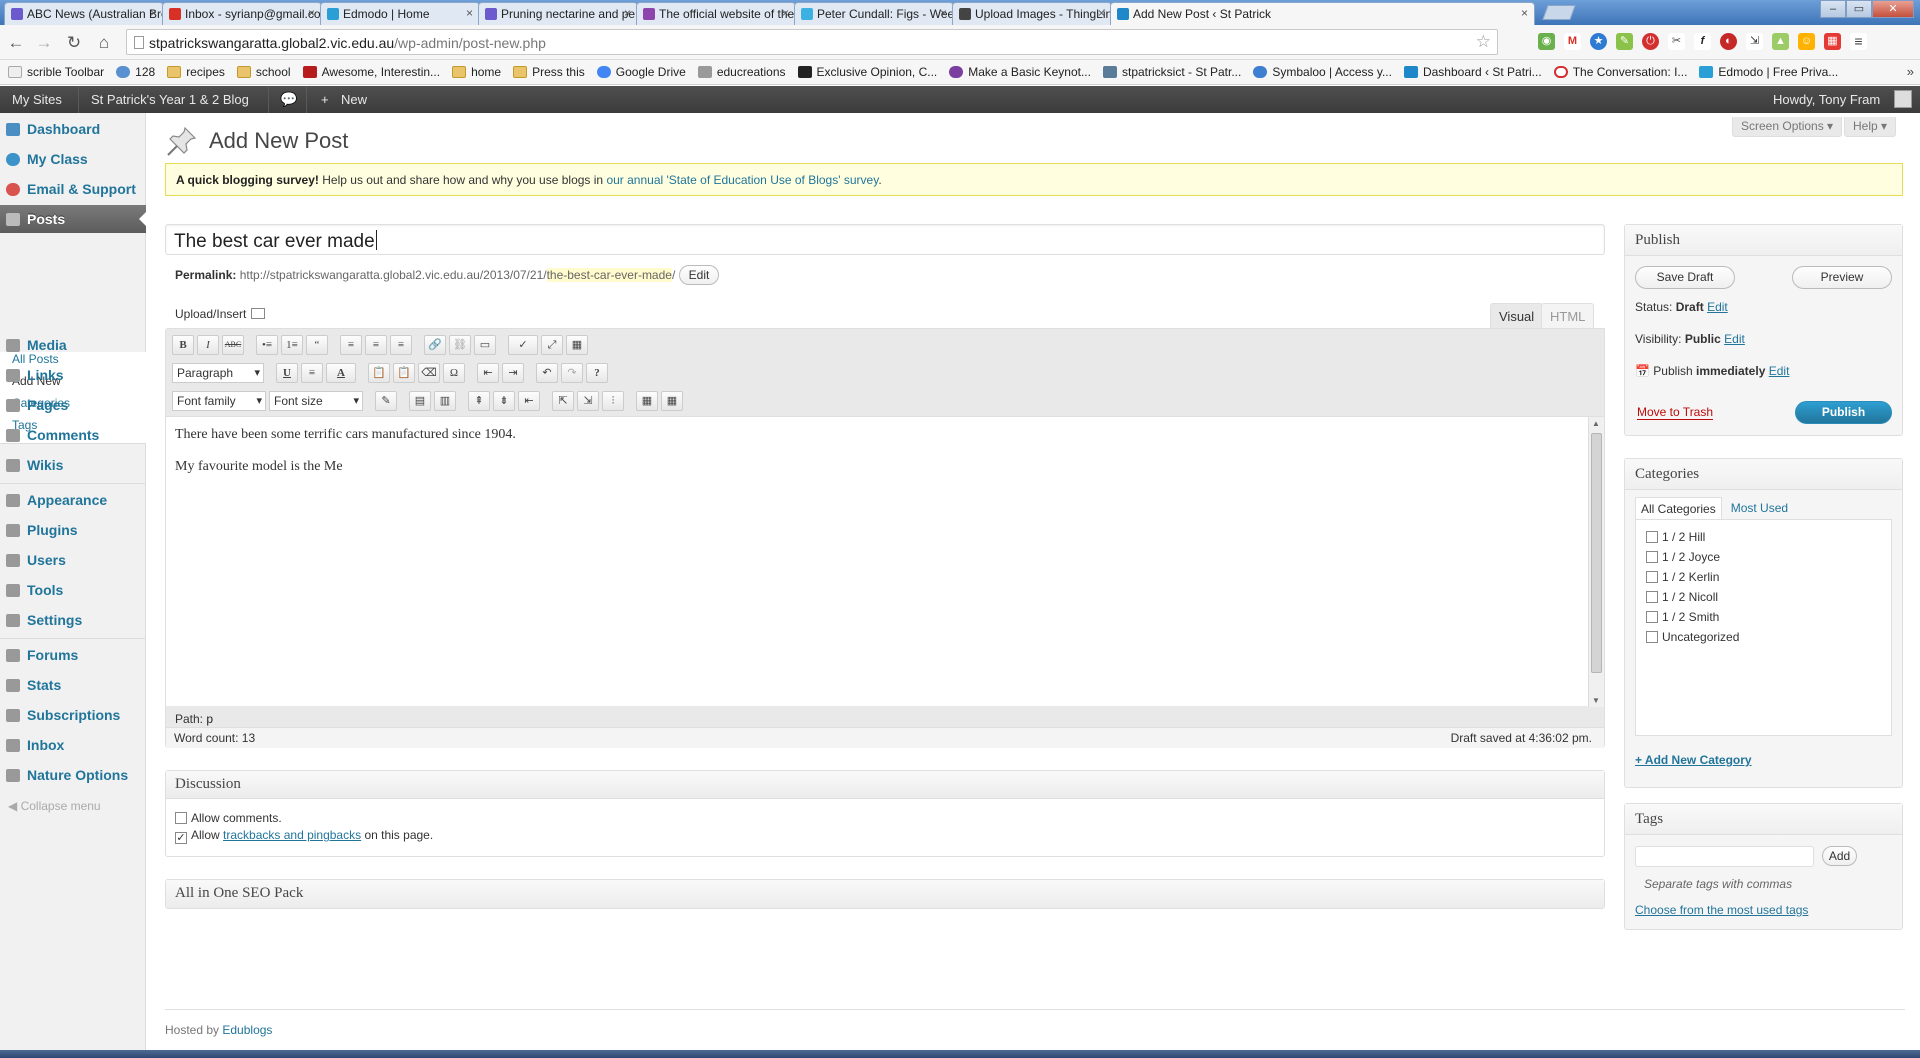 The height and width of the screenshot is (1058, 1920). Describe the element at coordinates (613, 401) in the screenshot. I see `delete-col-button: ⫶` at that location.